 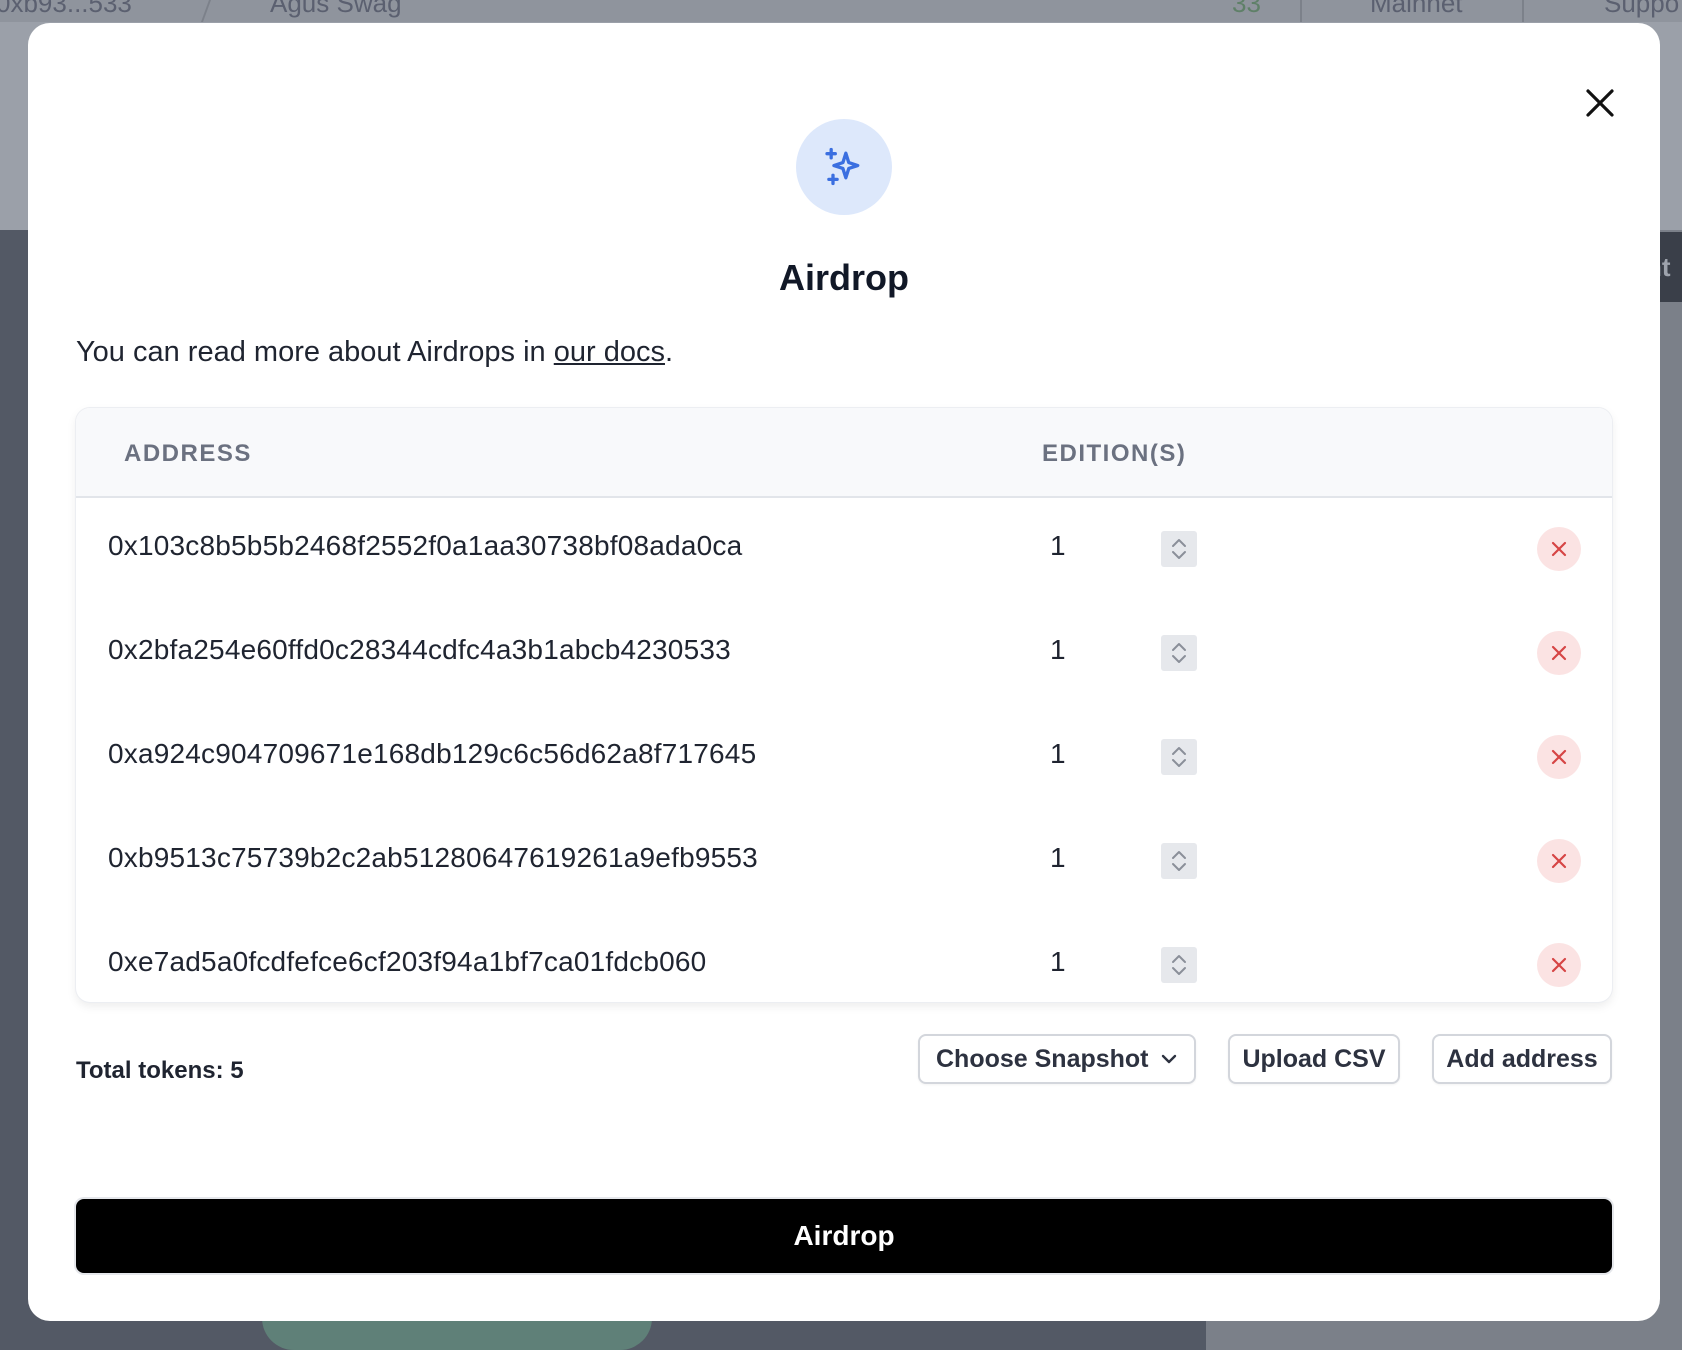 I want to click on chevron-down-icon, so click(x=1169, y=1059).